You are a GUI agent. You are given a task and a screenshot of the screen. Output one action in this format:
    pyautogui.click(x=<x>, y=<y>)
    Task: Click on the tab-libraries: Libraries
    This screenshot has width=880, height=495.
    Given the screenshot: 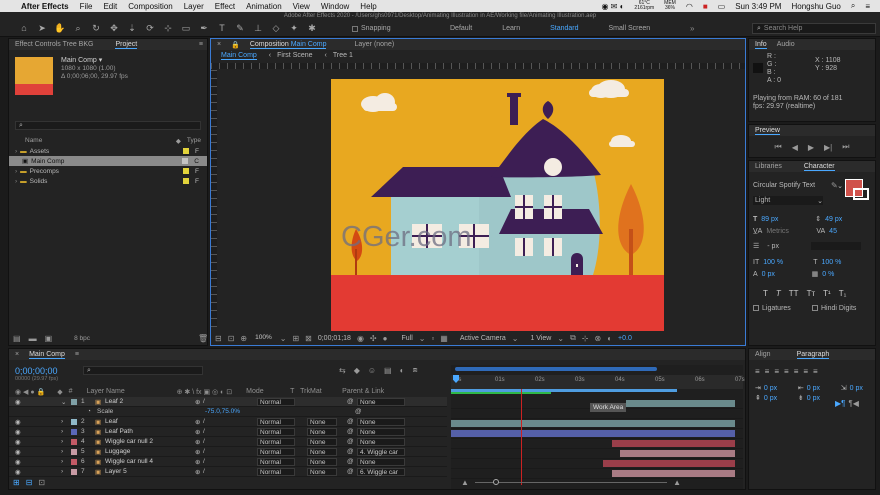 What is the action you would take?
    pyautogui.click(x=768, y=166)
    